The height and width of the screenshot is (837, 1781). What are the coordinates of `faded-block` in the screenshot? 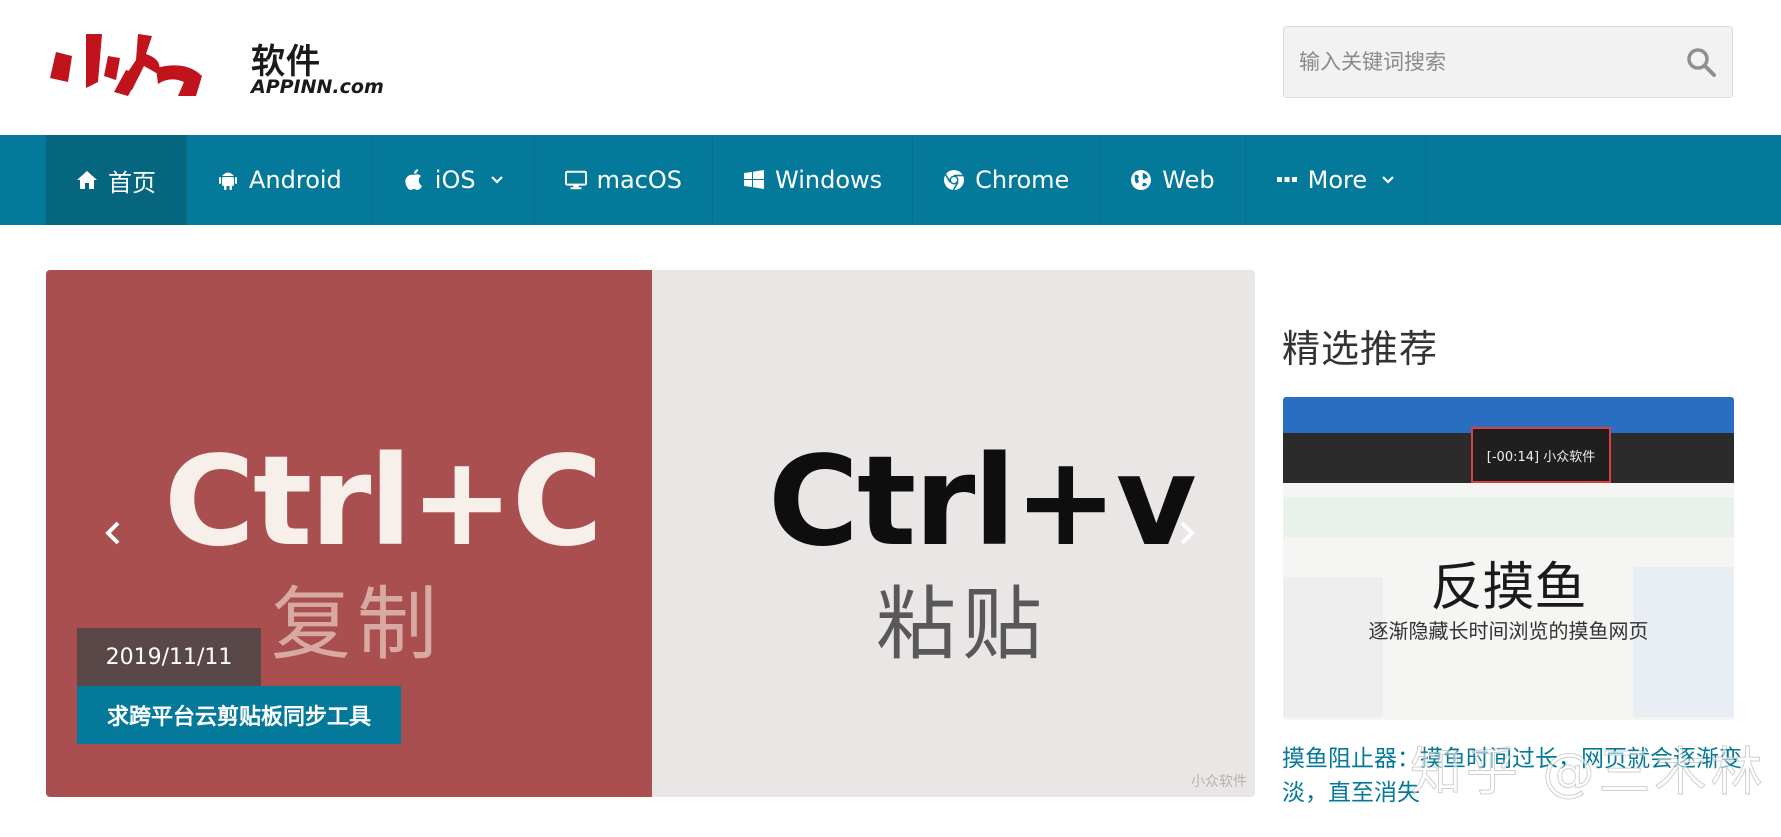 It's located at (1508, 517).